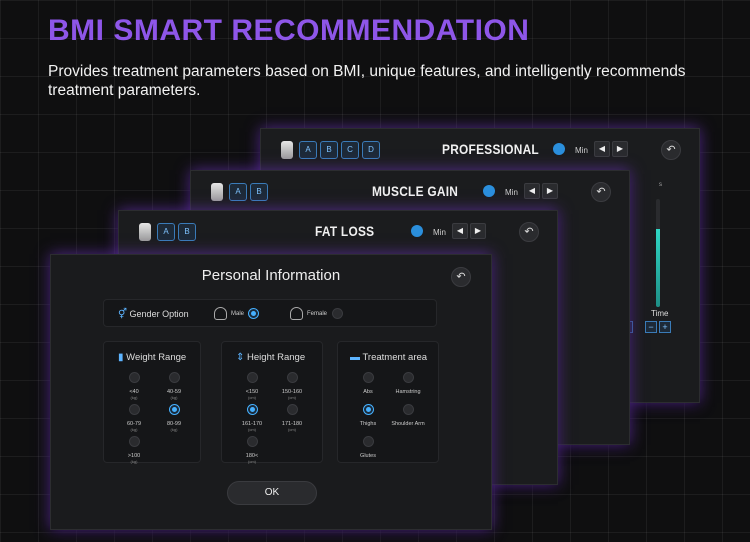 This screenshot has width=750, height=542. What do you see at coordinates (339, 150) in the screenshot?
I see `professional-tabs: A B C D` at bounding box center [339, 150].